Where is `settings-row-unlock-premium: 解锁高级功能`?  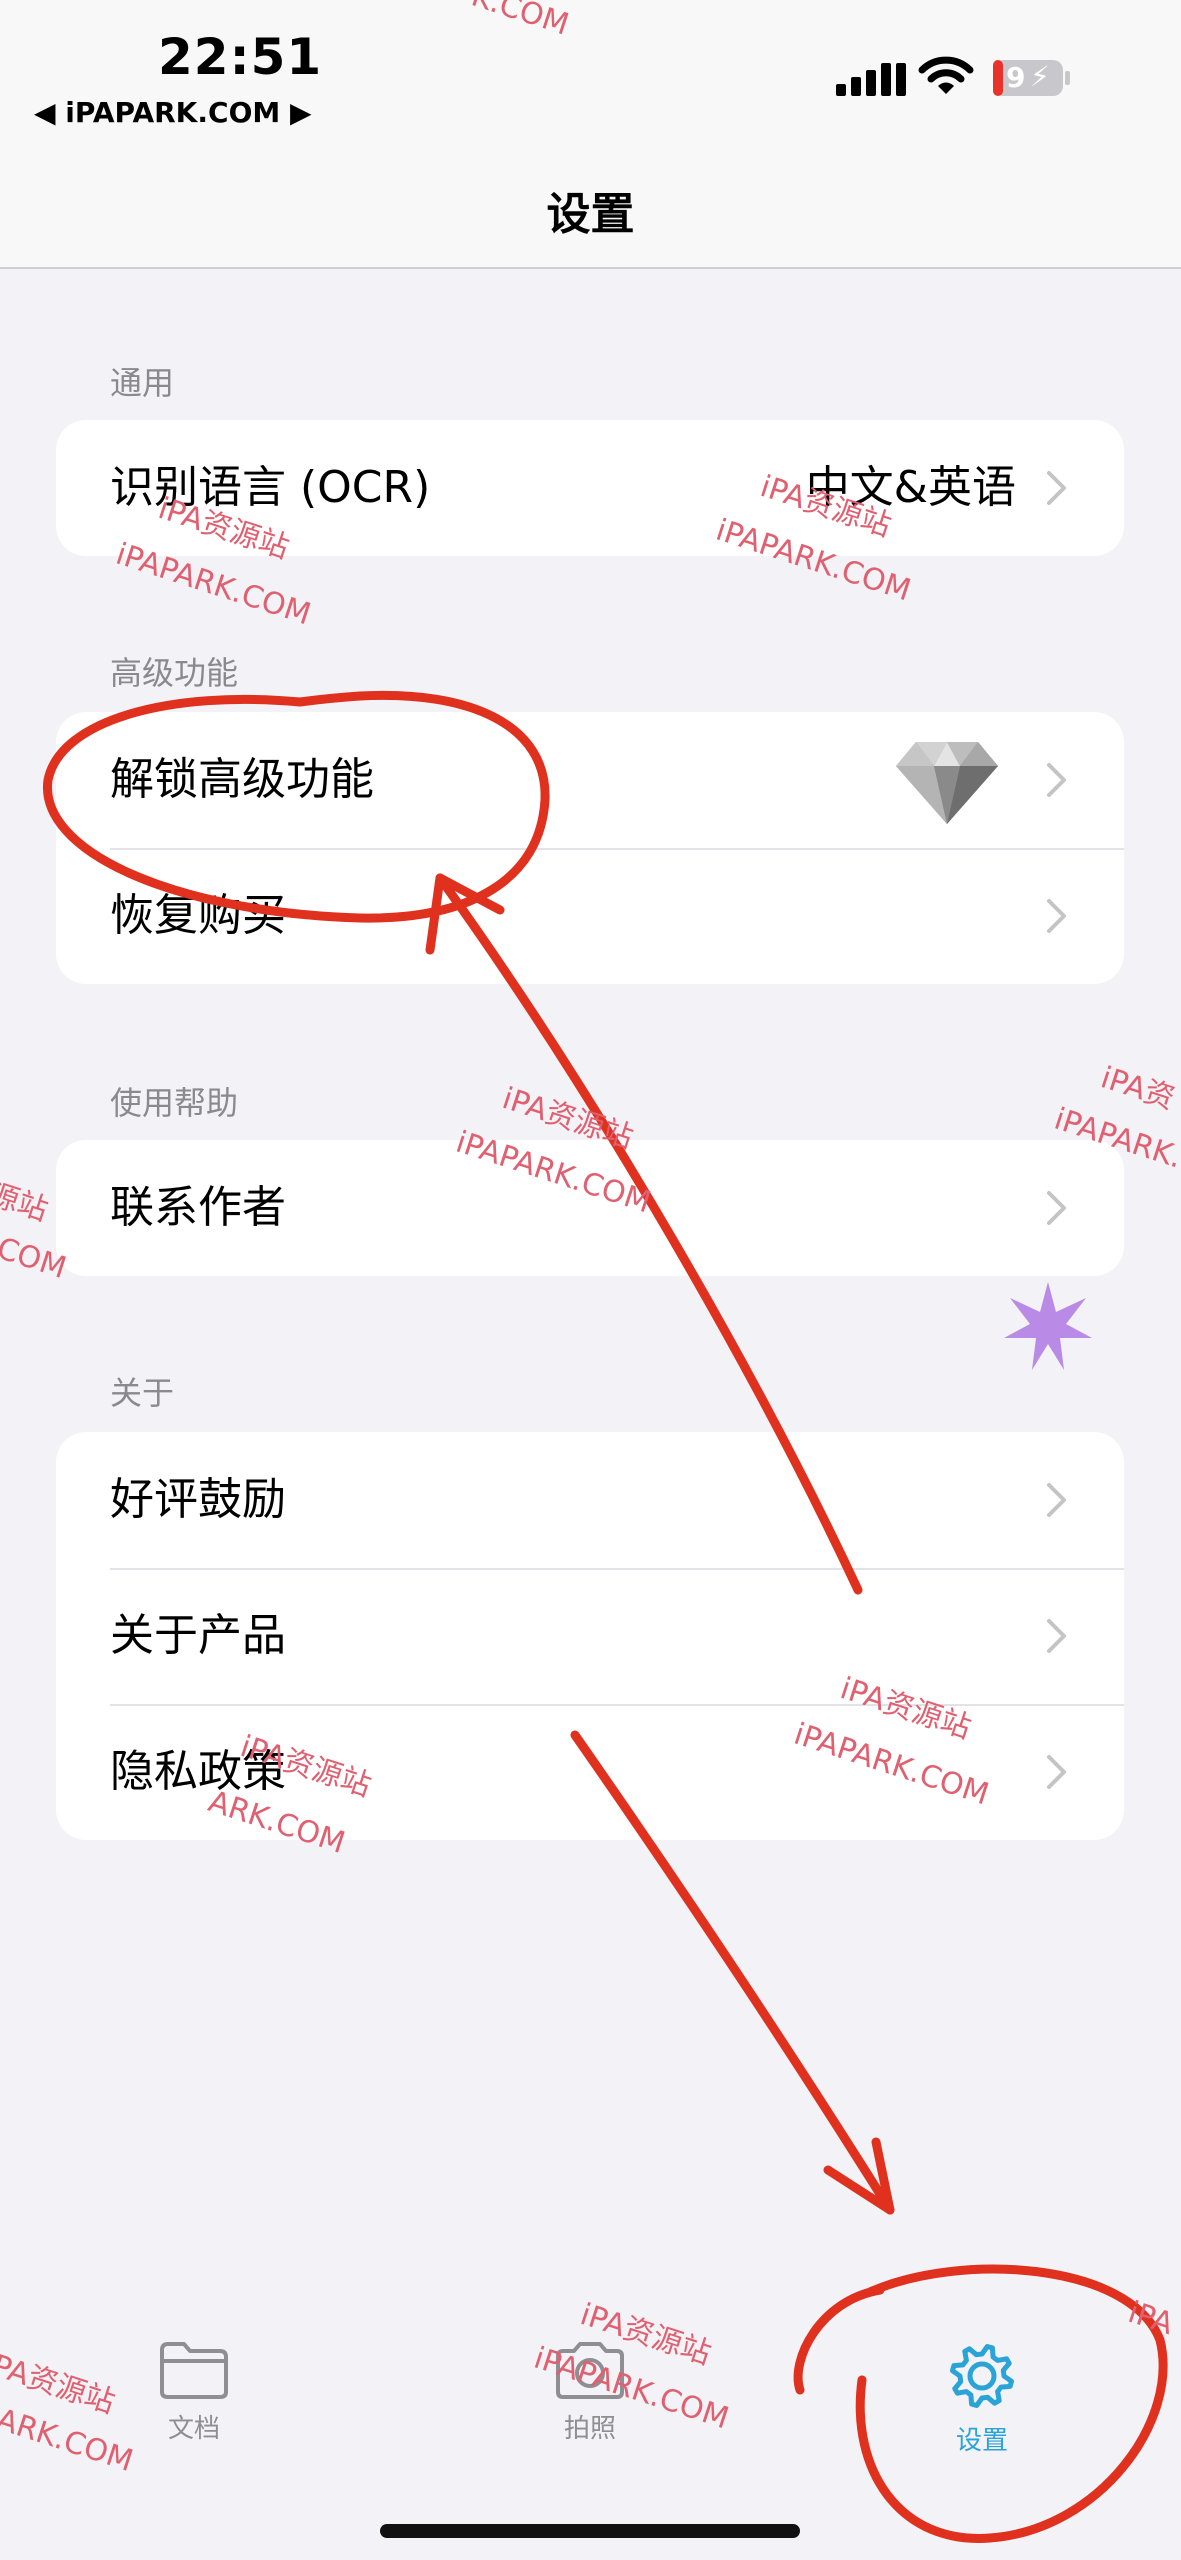 settings-row-unlock-premium: 解锁高级功能 is located at coordinates (590, 780).